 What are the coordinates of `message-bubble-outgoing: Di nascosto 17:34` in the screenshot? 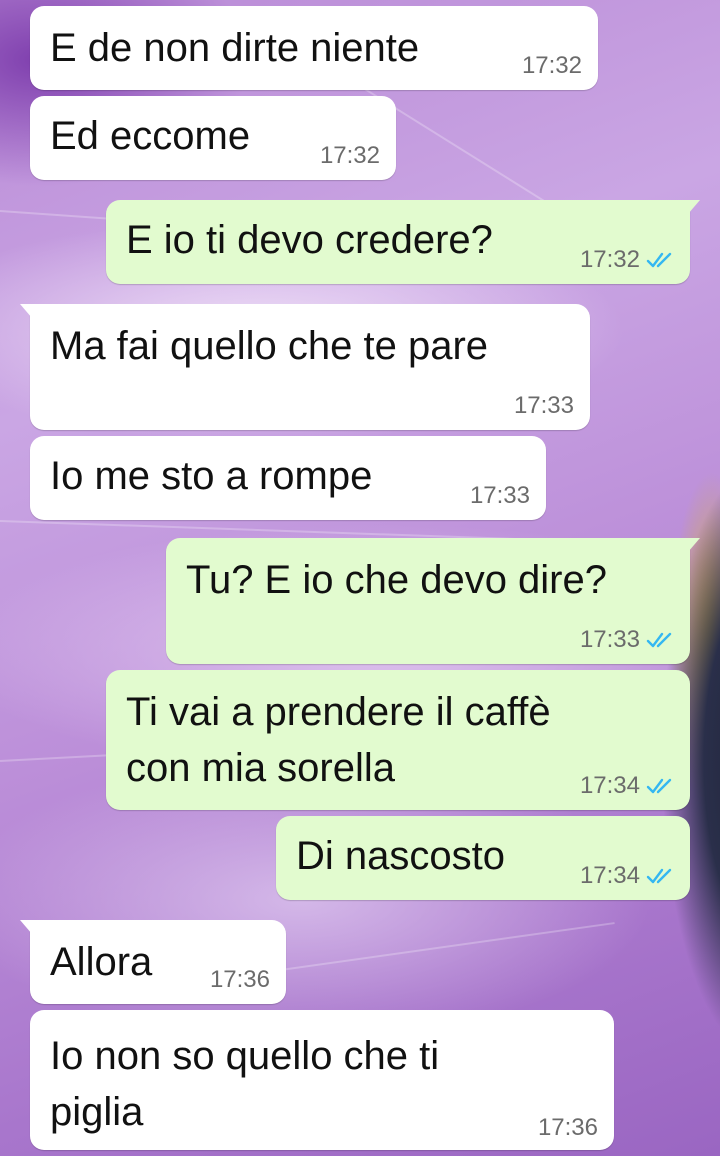 It's located at (483, 858).